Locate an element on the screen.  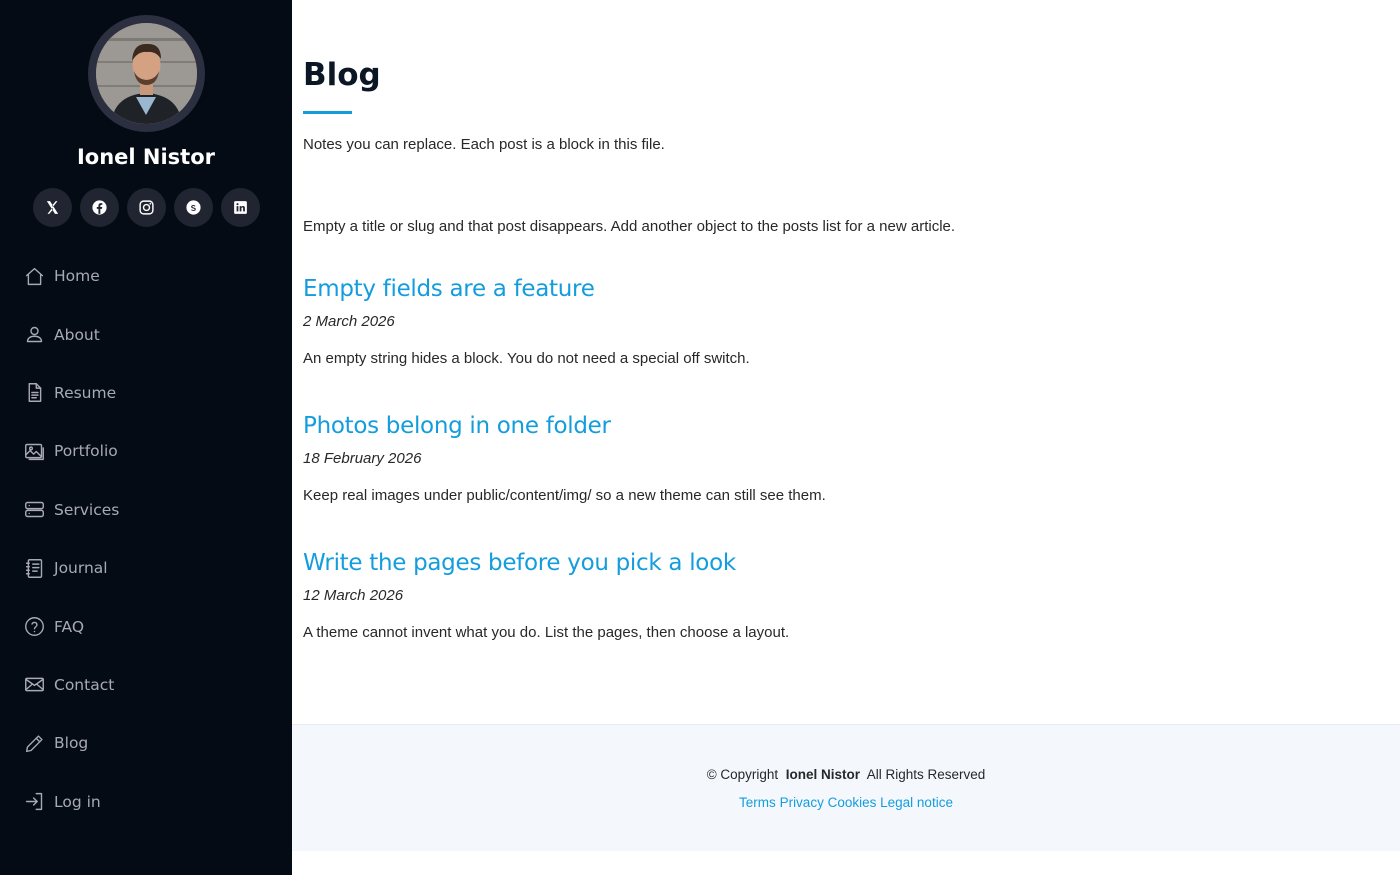
nav-item-blog: Blog is located at coordinates (146, 743).